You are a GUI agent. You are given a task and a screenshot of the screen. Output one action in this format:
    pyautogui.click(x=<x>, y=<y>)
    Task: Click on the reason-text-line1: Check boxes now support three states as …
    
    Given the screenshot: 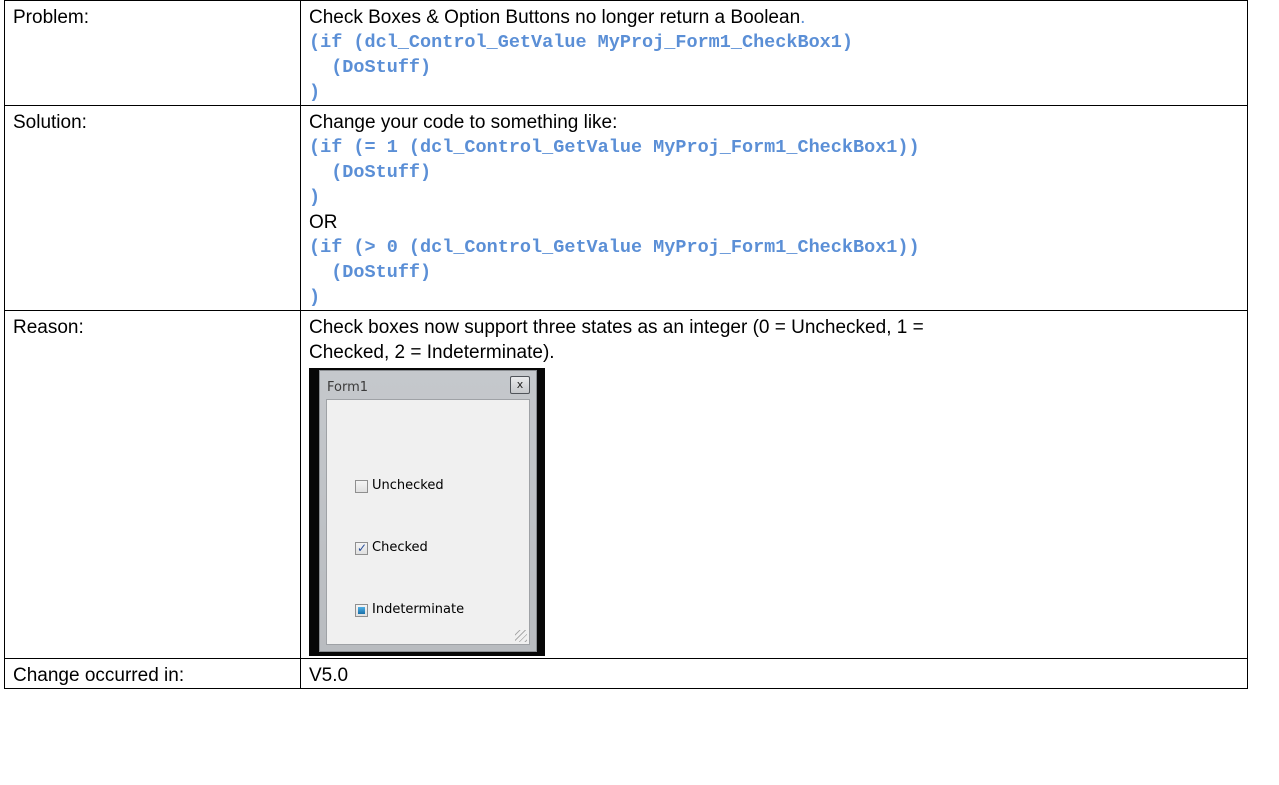 What is the action you would take?
    pyautogui.click(x=616, y=327)
    